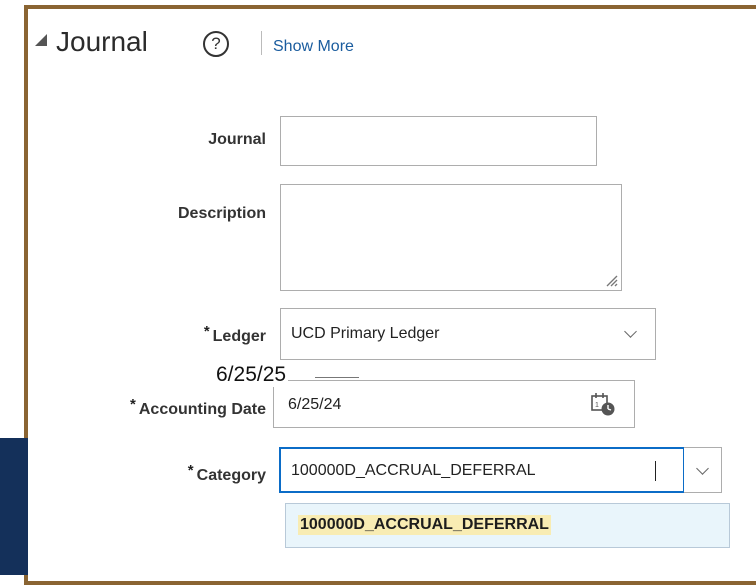  I want to click on accounting-date-input: 6/25/24 1, so click(454, 404).